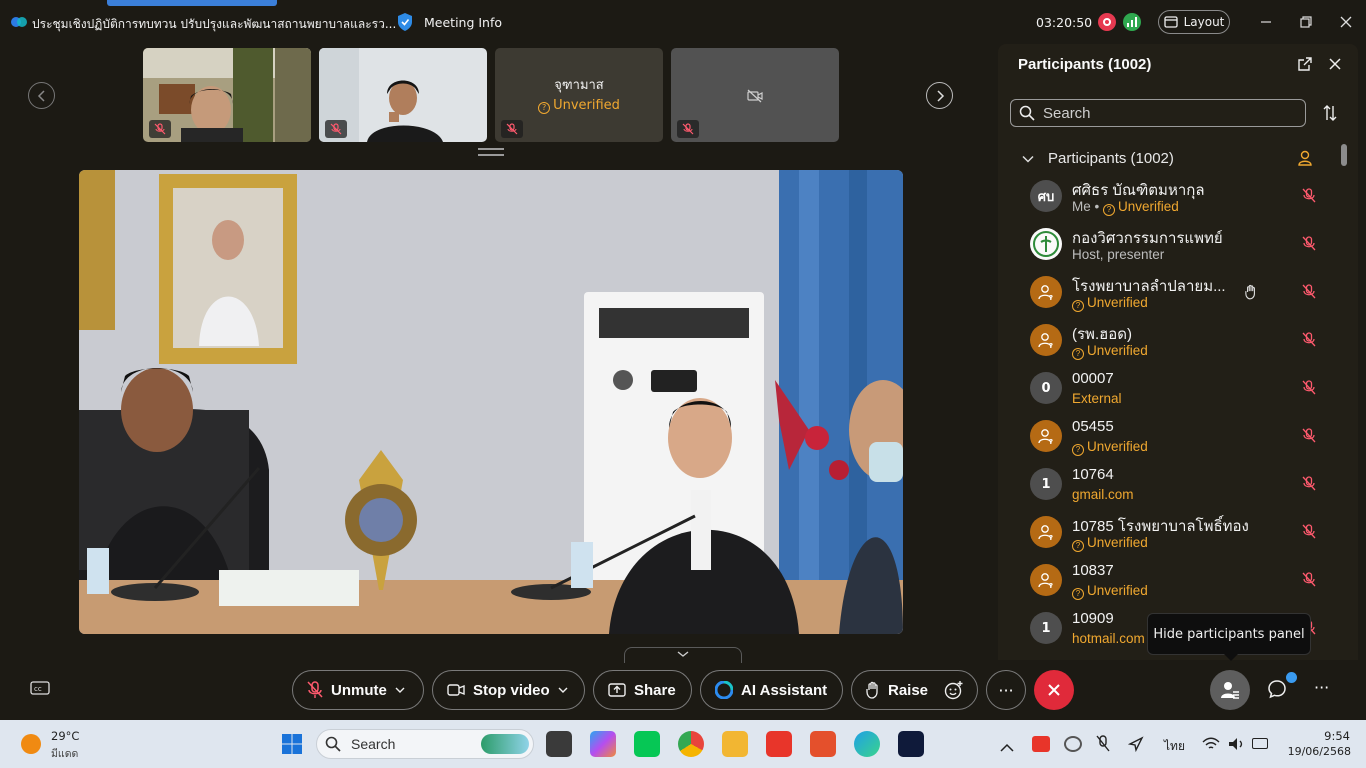 The height and width of the screenshot is (768, 1366). I want to click on tray-anydesk-icon, so click(1041, 744).